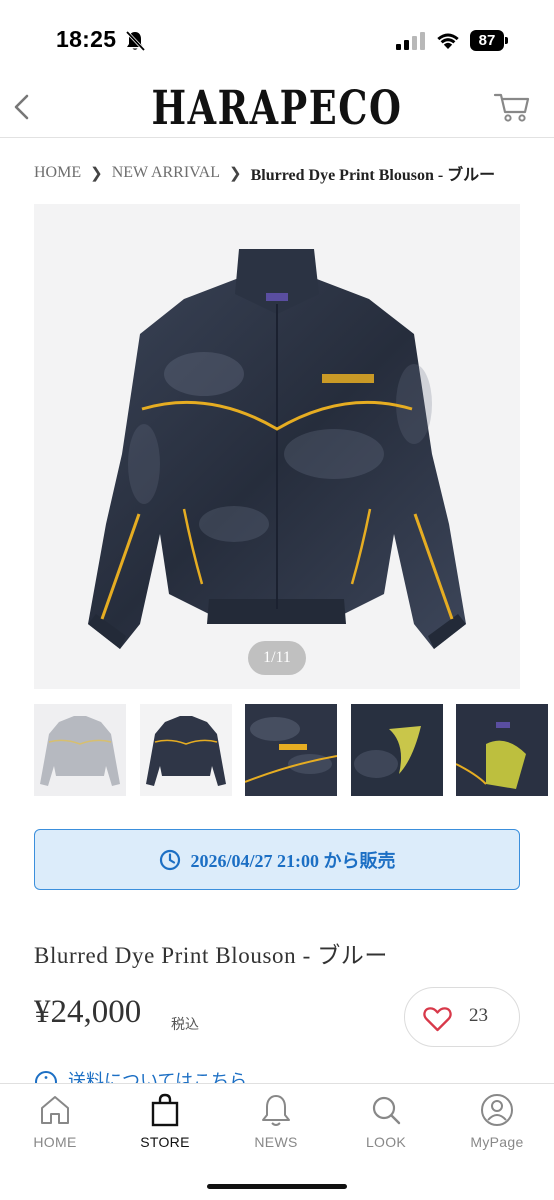 The height and width of the screenshot is (1200, 554). Describe the element at coordinates (462, 1017) in the screenshot. I see `like-button: 23` at that location.